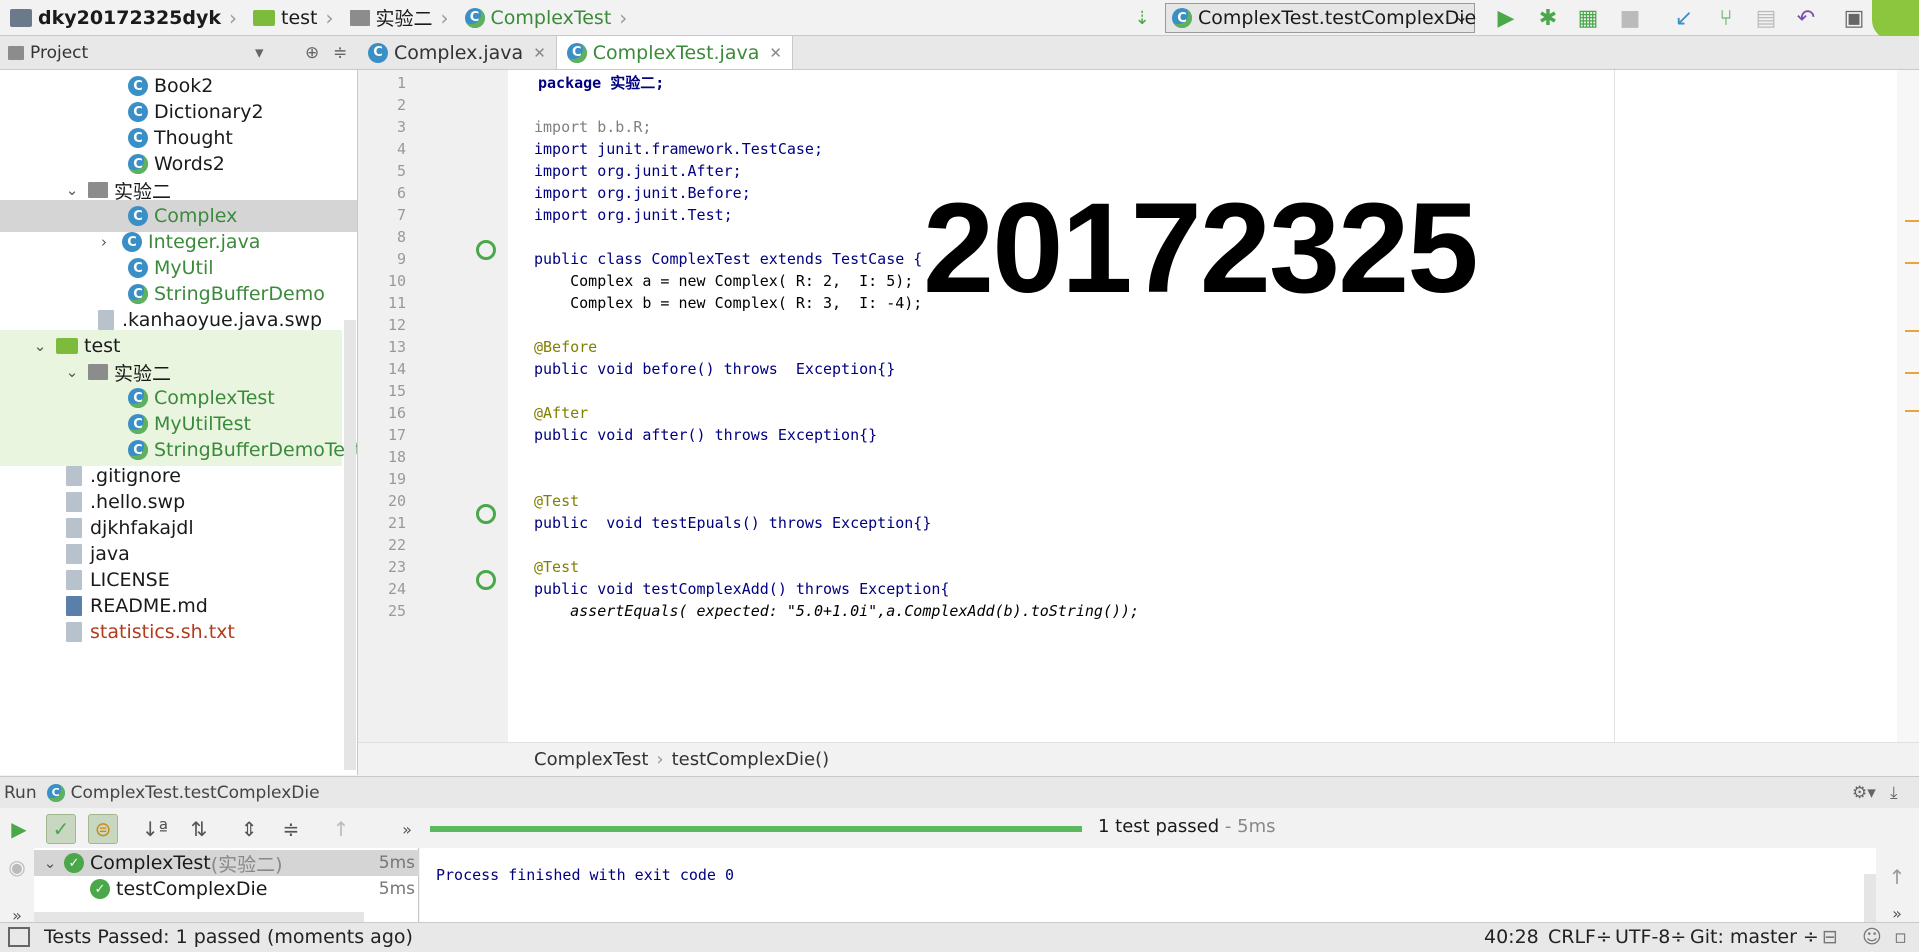 The image size is (1919, 952). Describe the element at coordinates (1854, 18) in the screenshot. I see `structure-icon: ▣` at that location.